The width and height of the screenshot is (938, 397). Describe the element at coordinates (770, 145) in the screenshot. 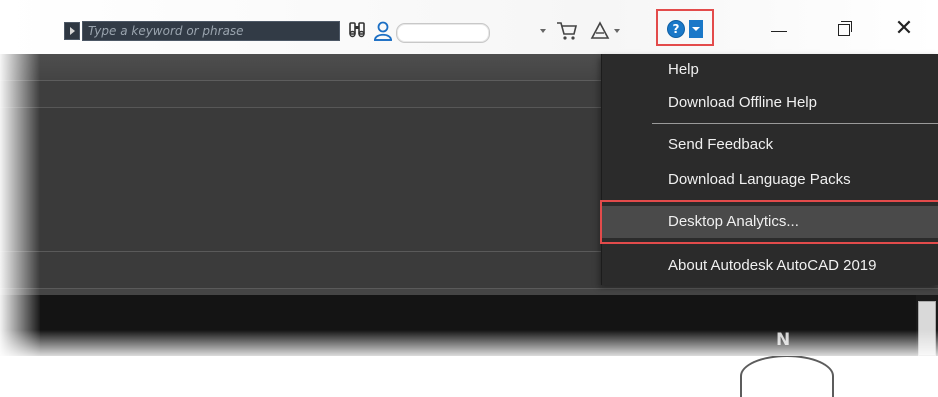

I see `menu-item-send-feedback: Send Feedback` at that location.